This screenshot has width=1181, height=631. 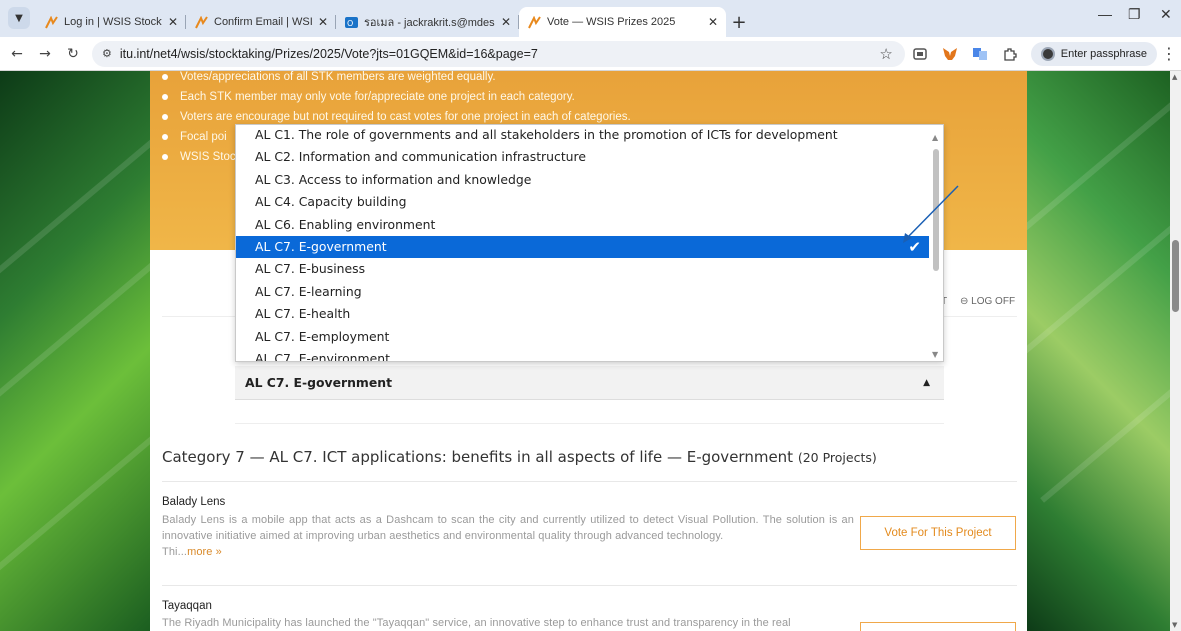 I want to click on tab-title: Confirm Email | WSIS Stocktakir, so click(x=263, y=22).